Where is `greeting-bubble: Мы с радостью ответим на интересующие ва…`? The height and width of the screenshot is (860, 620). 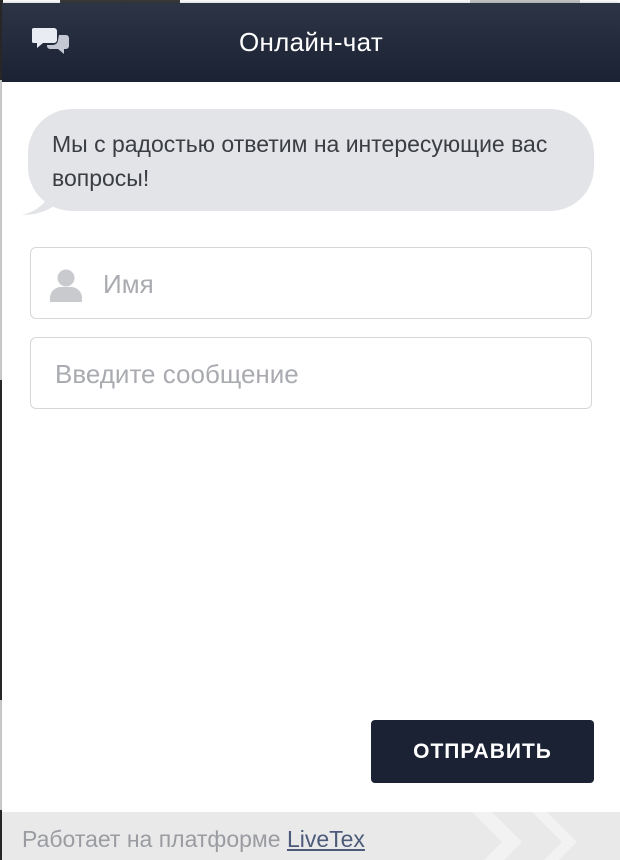
greeting-bubble: Мы с радостью ответим на интересующие ва… is located at coordinates (311, 160).